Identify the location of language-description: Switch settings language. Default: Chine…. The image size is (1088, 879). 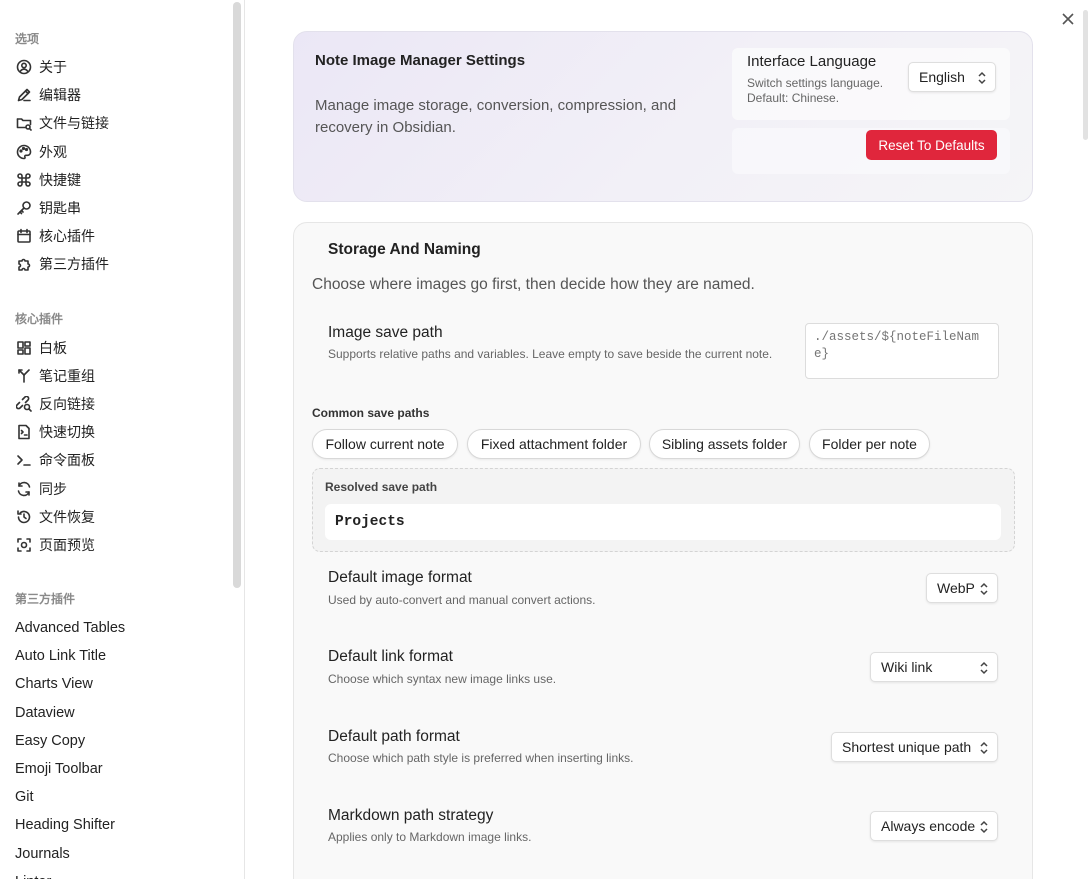
(815, 91).